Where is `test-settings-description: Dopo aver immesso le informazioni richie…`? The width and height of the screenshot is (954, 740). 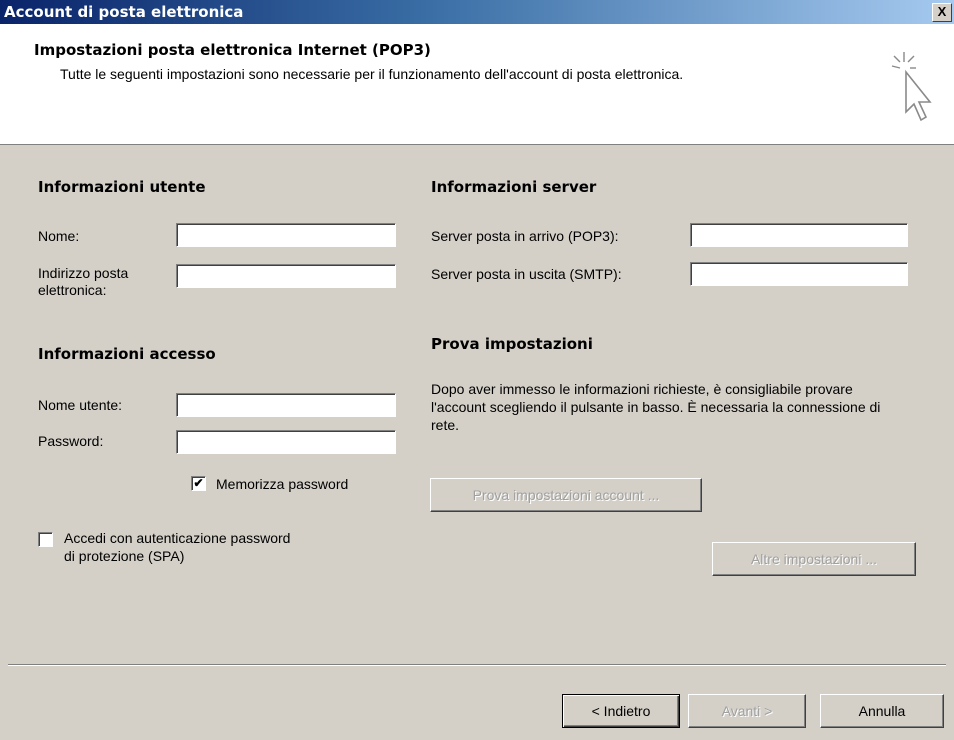
test-settings-description: Dopo aver immesso le informazioni richie… is located at coordinates (656, 407).